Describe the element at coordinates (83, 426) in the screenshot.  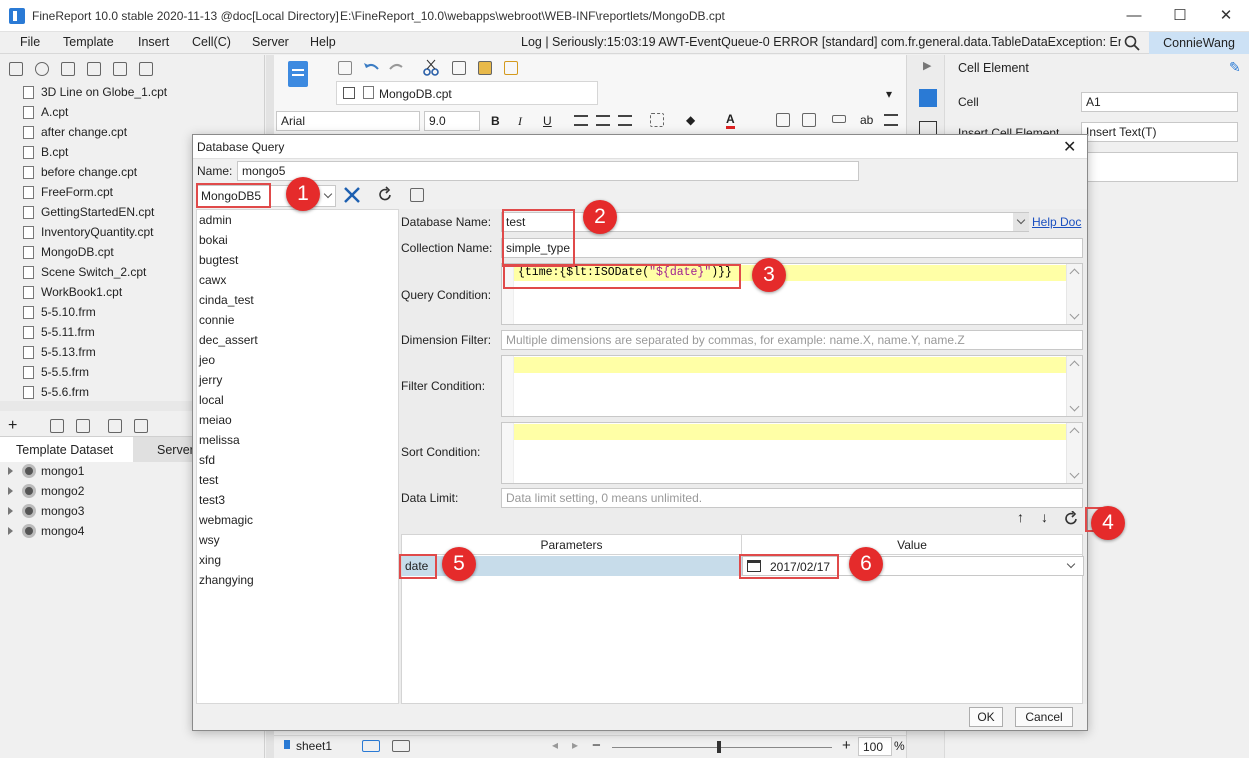
I see `delete-dataset-icon` at that location.